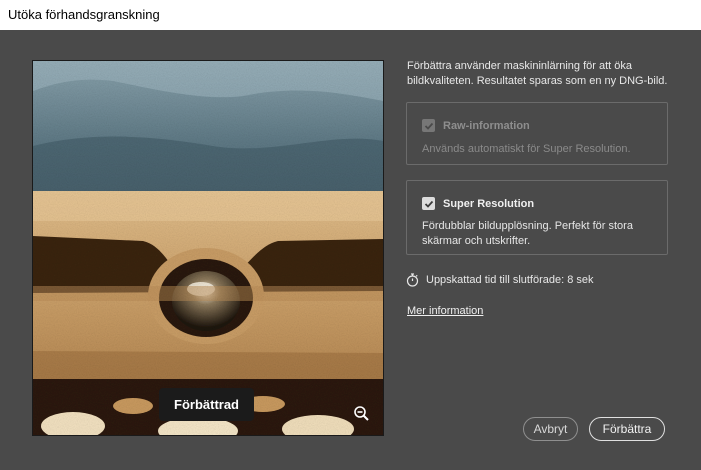  I want to click on super-resolution-checkbox, so click(428, 203).